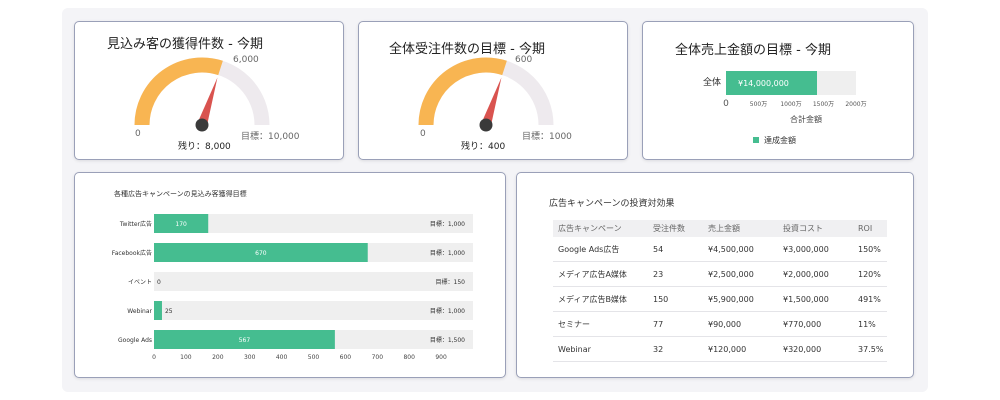  I want to click on revenue-x-tick: 500万, so click(758, 104).